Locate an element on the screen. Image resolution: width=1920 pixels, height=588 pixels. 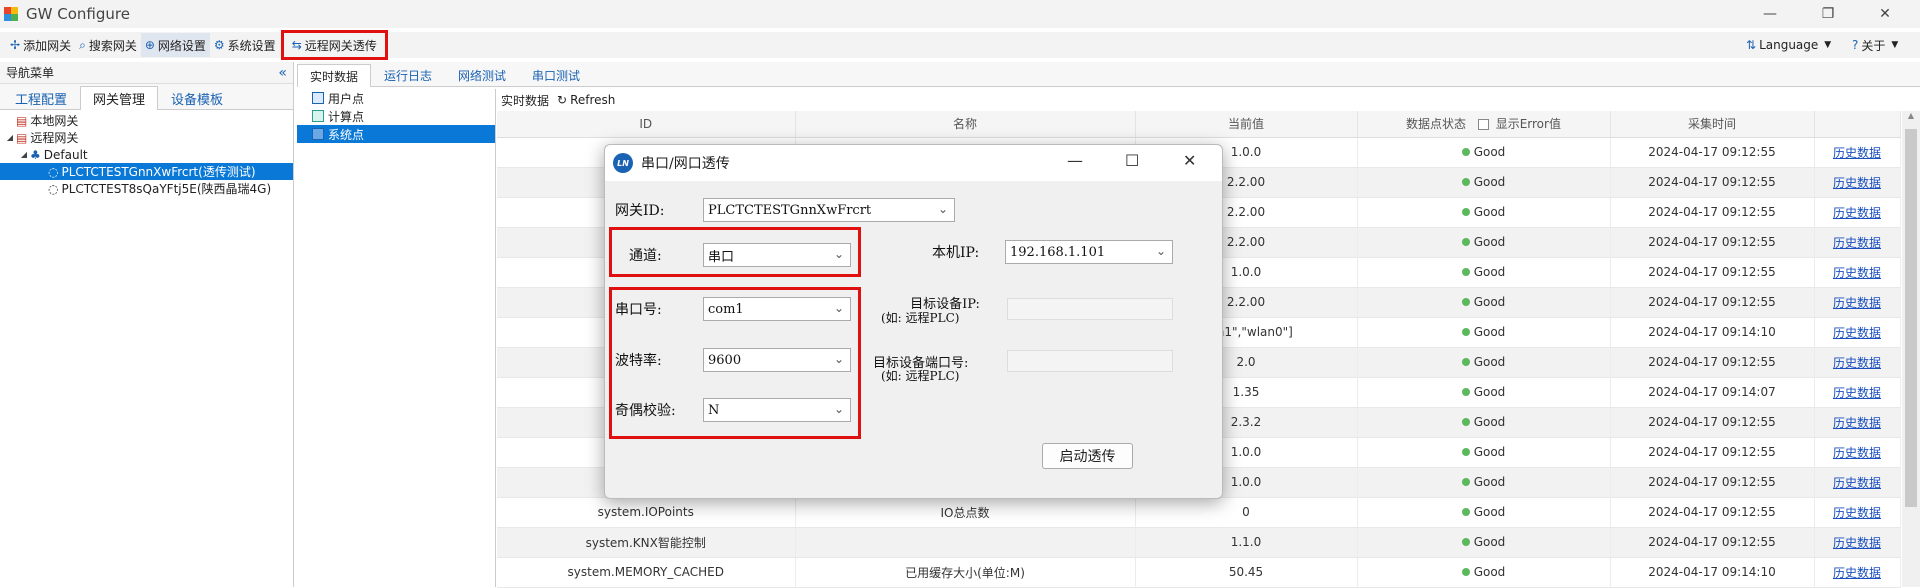
local-ip-value: 192.168.1.101 is located at coordinates (1058, 252).